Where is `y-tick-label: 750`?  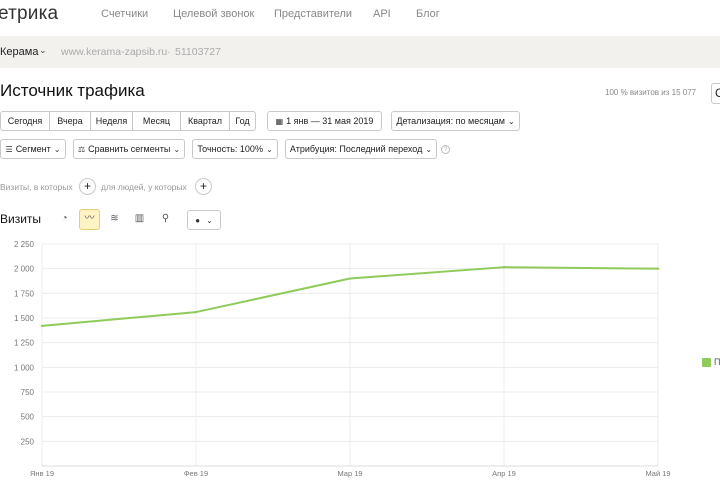 y-tick-label: 750 is located at coordinates (28, 392).